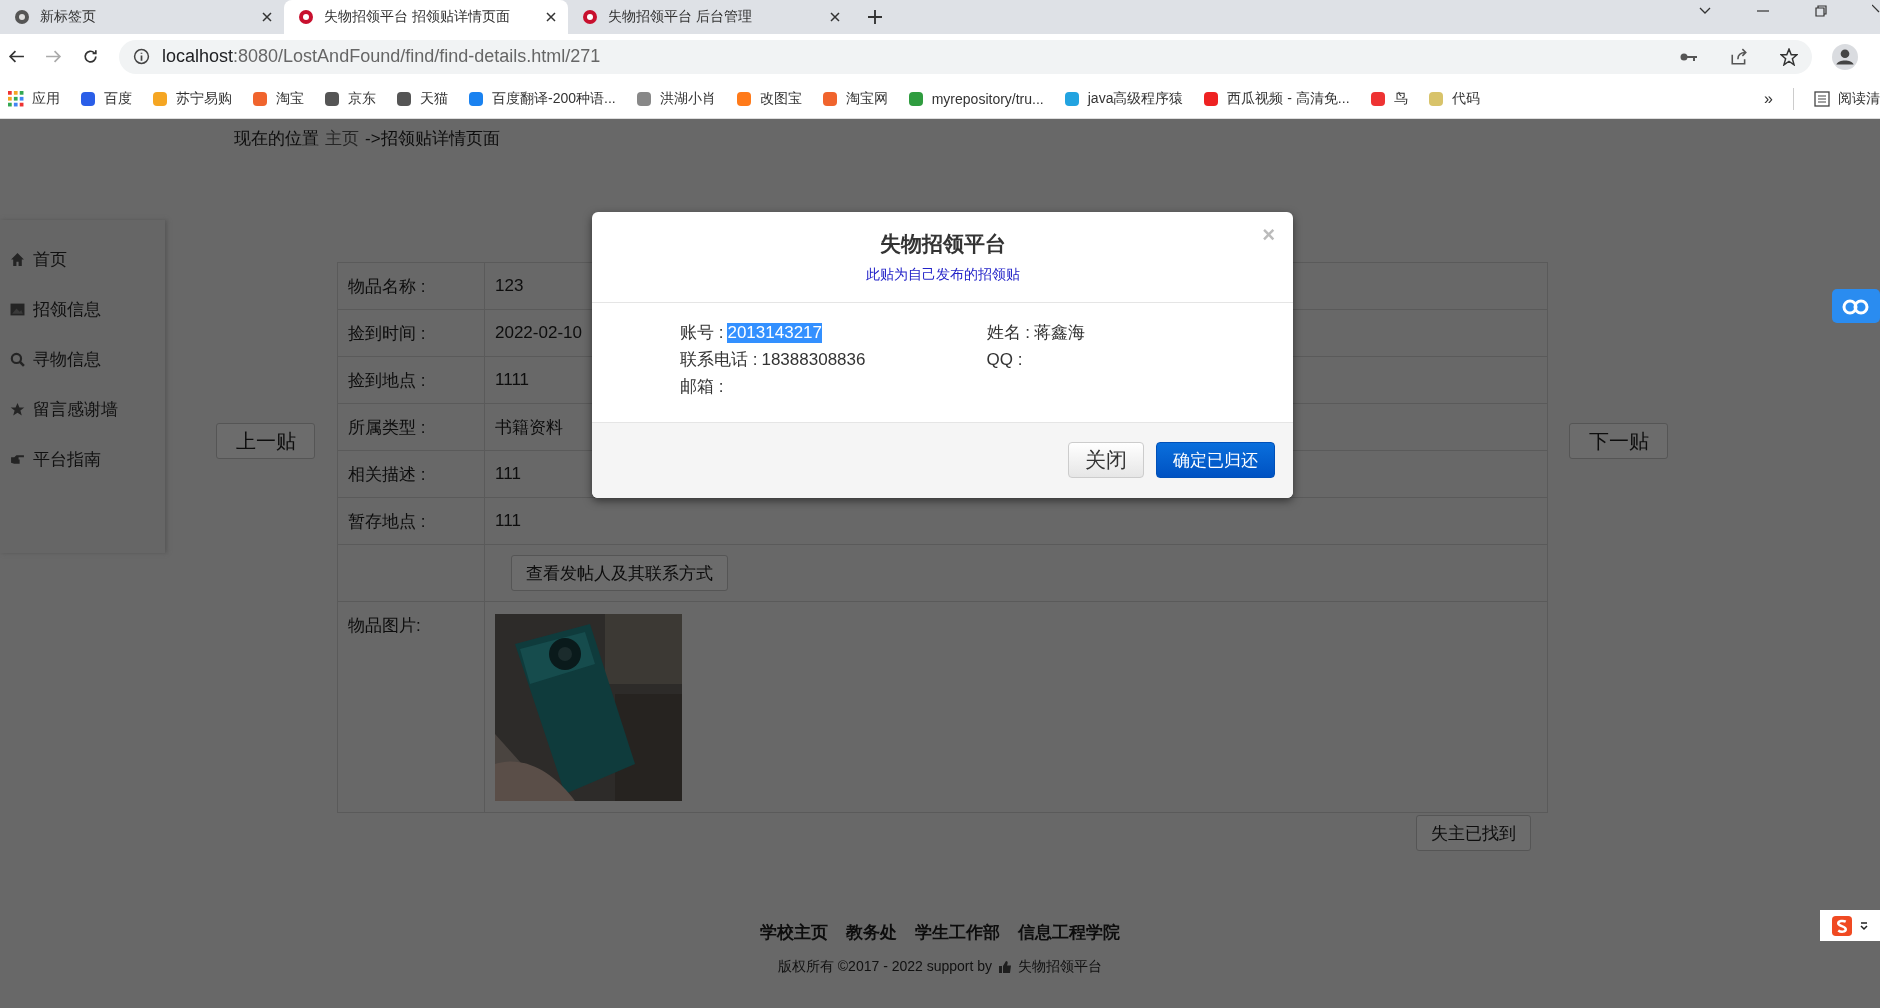 Image resolution: width=1880 pixels, height=1008 pixels. What do you see at coordinates (422, 98) in the screenshot?
I see `bookmark: 天猫` at bounding box center [422, 98].